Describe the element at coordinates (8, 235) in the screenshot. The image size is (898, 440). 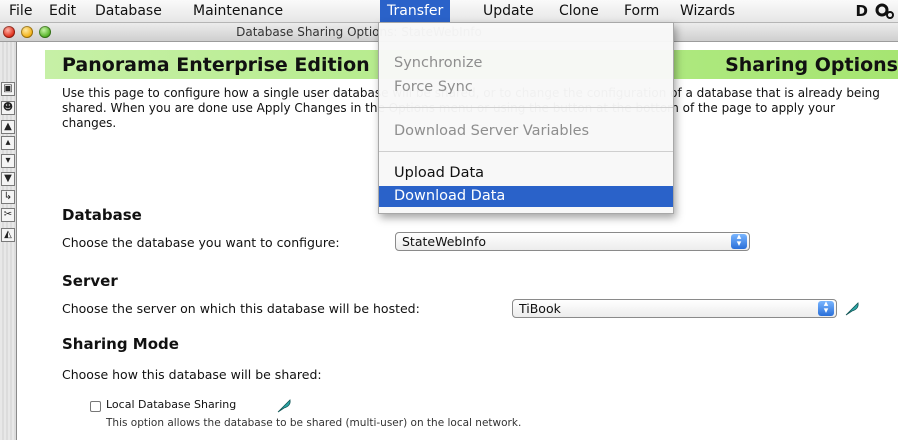
I see `toolbar-tool-icon: ◭` at that location.